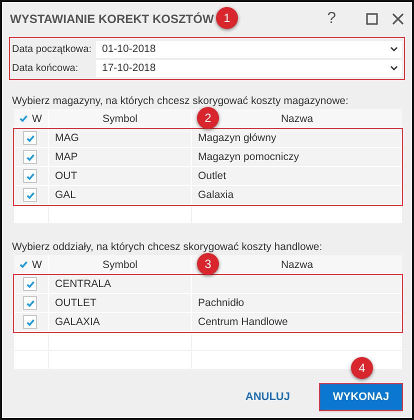  I want to click on table-row: GALAXIA Centrum Handlowe, so click(208, 322).